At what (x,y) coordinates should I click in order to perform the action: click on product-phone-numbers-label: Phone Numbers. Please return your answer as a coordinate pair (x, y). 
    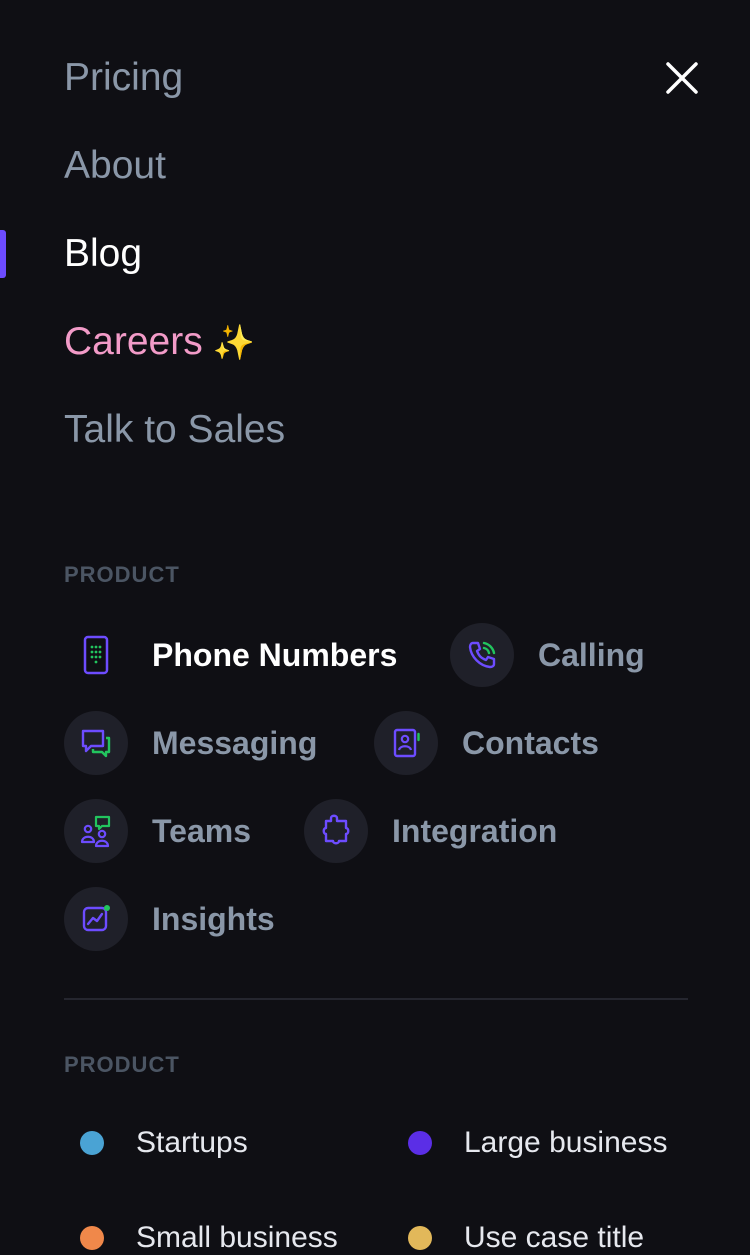
    Looking at the image, I should click on (275, 654).